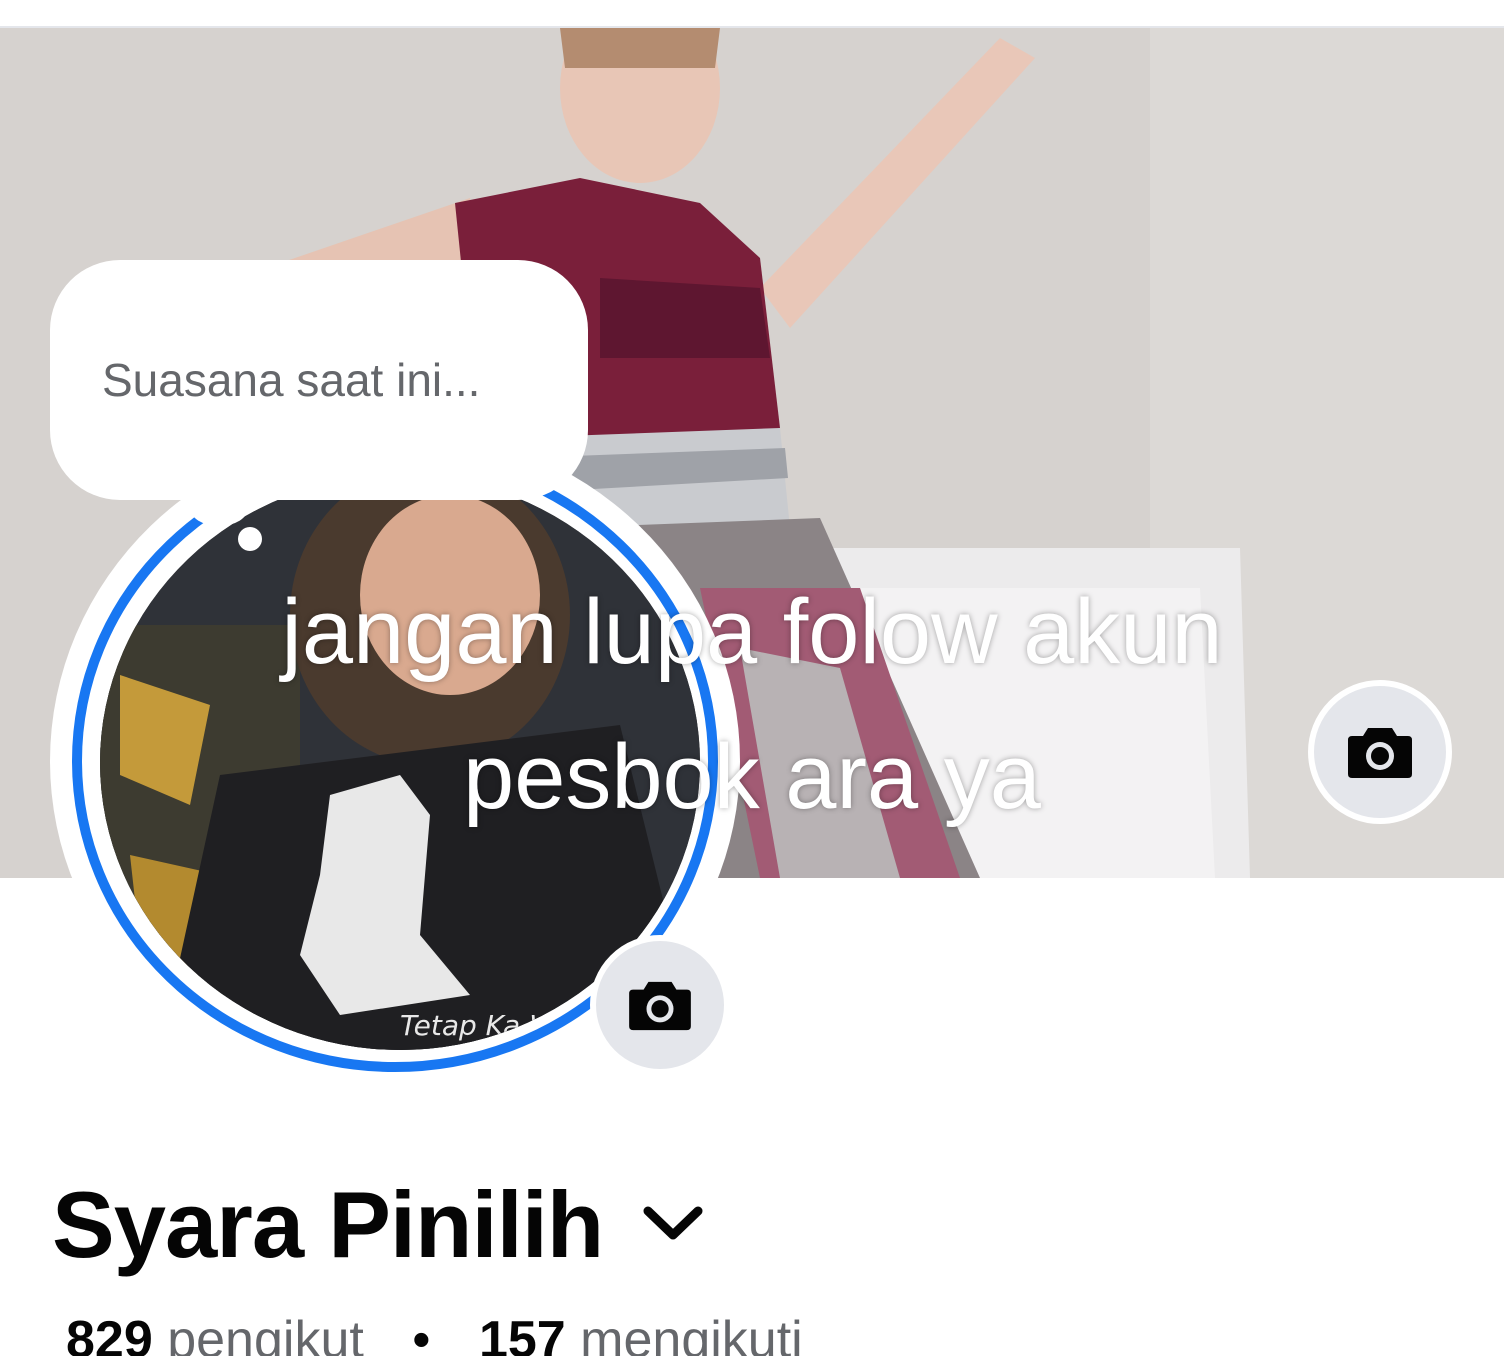  Describe the element at coordinates (328, 1224) in the screenshot. I see `profile-name: Syara Pinilih` at that location.